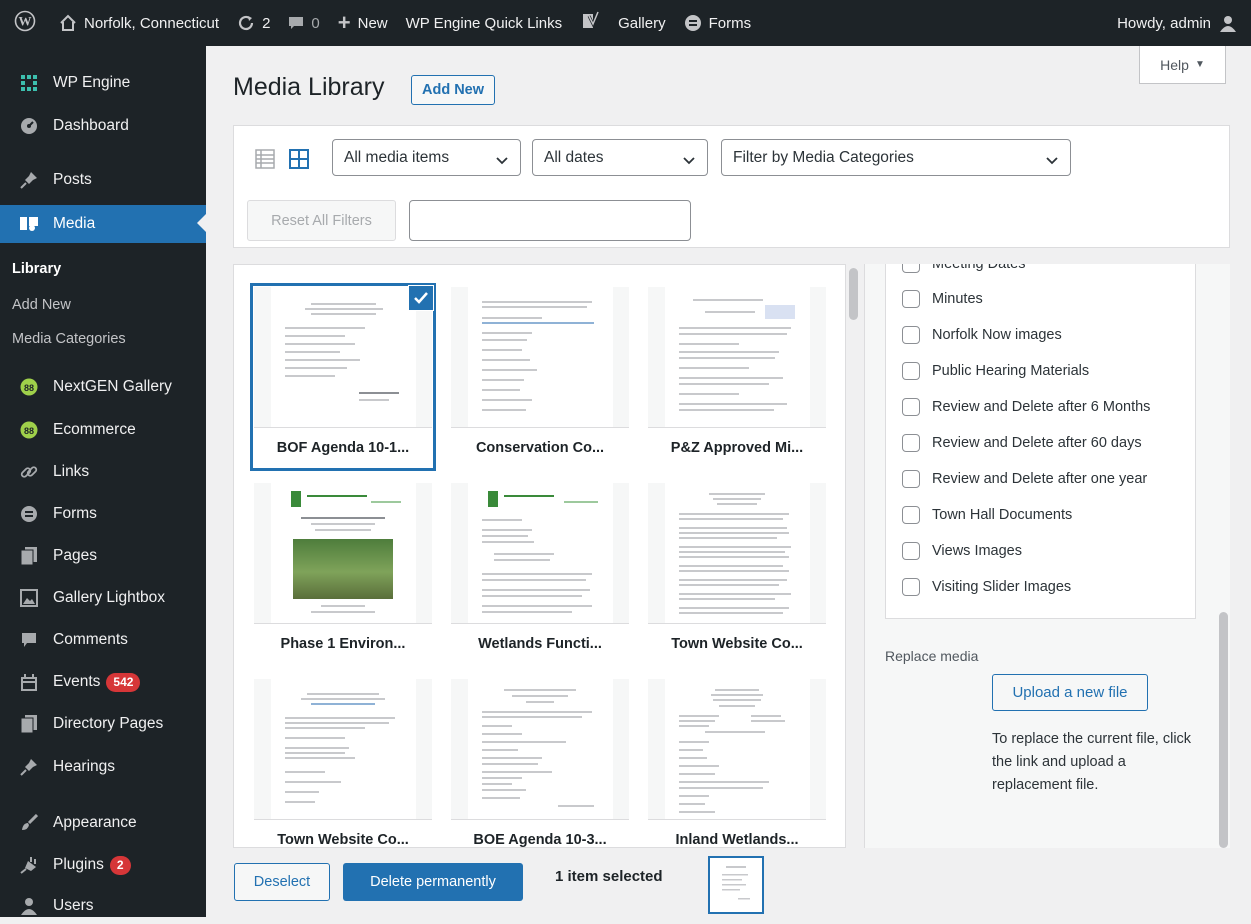 The image size is (1251, 924). Describe the element at coordinates (108, 723) in the screenshot. I see `sidebar-item-label: Directory Pages` at that location.